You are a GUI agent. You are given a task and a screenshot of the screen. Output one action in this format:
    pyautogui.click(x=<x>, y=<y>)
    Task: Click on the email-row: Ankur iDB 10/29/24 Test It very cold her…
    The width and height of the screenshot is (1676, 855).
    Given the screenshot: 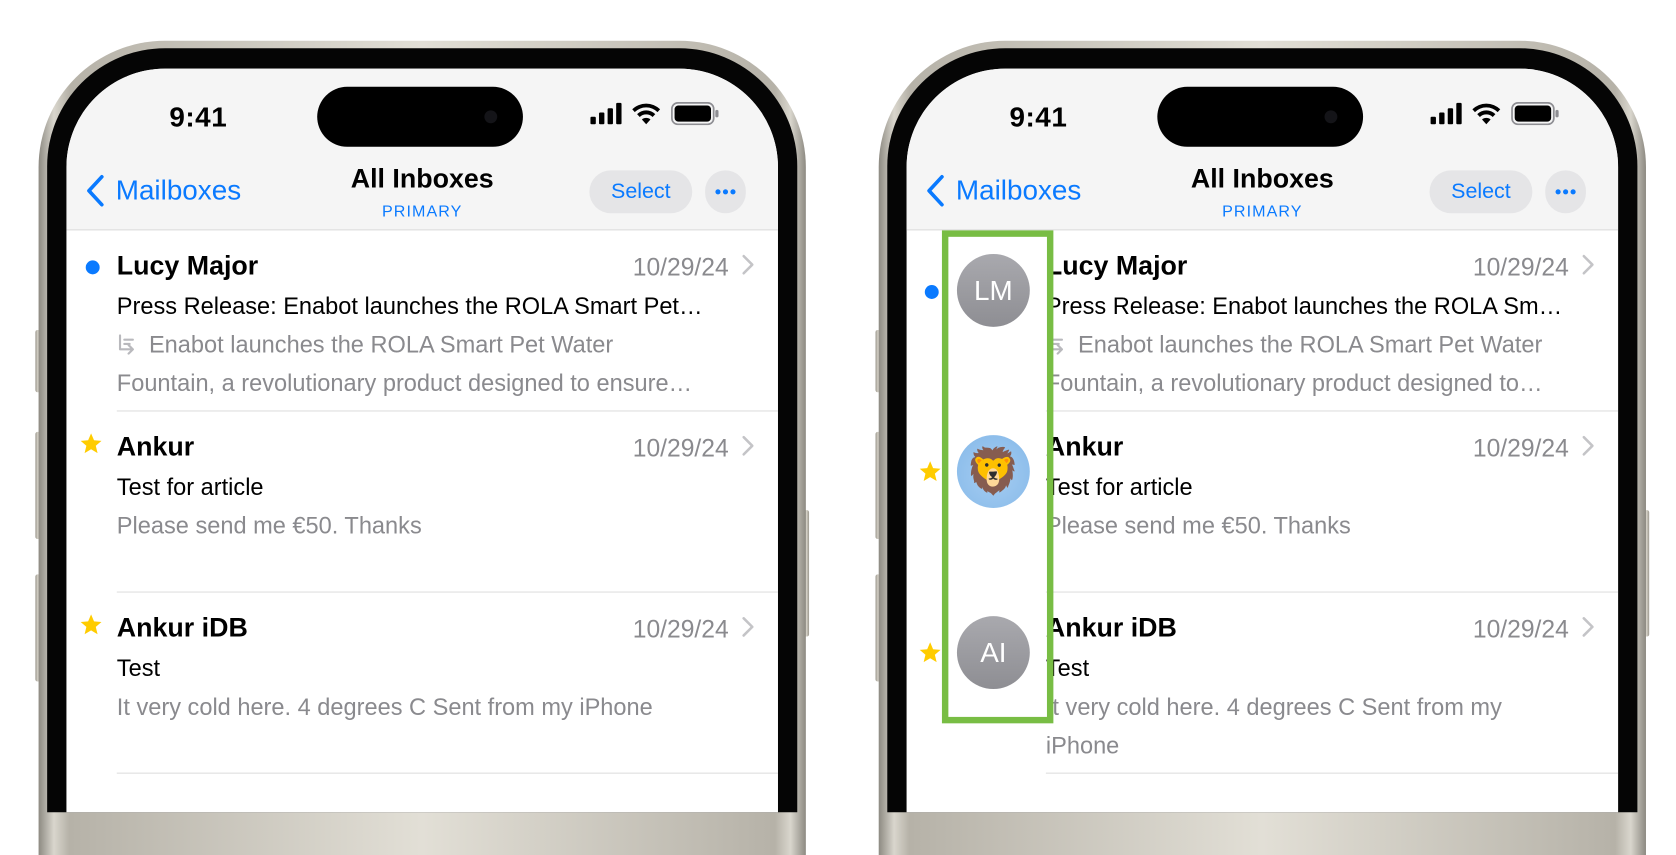 What is the action you would take?
    pyautogui.click(x=422, y=683)
    